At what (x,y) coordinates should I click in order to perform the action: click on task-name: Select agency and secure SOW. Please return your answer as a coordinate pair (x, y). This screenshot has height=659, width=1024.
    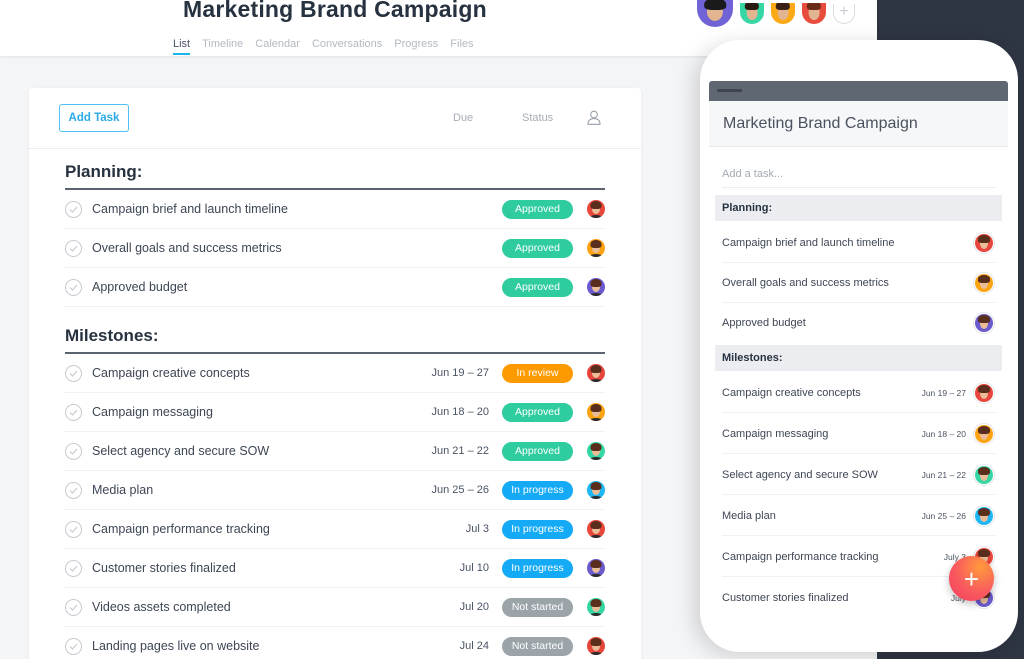
    Looking at the image, I should click on (180, 451).